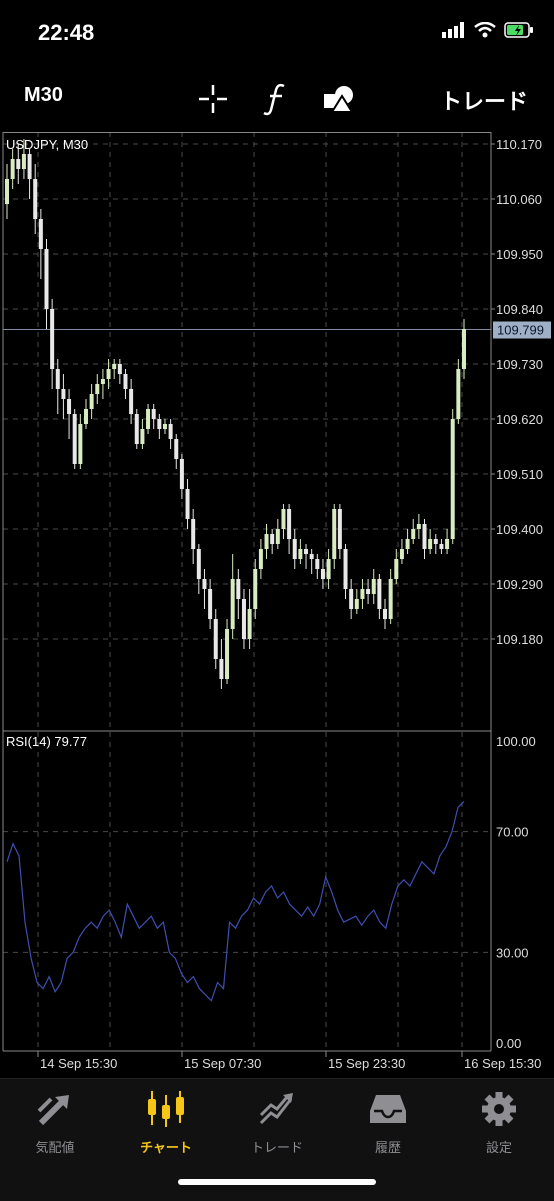 This screenshot has width=554, height=1201. I want to click on tab-trade: トレード, so click(277, 1125).